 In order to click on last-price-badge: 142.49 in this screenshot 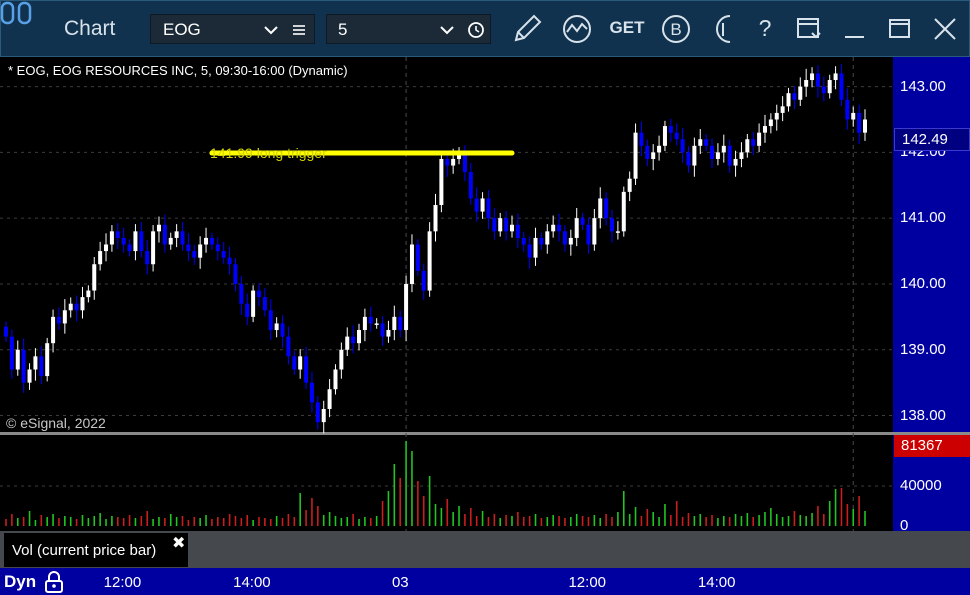, I will do `click(932, 139)`.